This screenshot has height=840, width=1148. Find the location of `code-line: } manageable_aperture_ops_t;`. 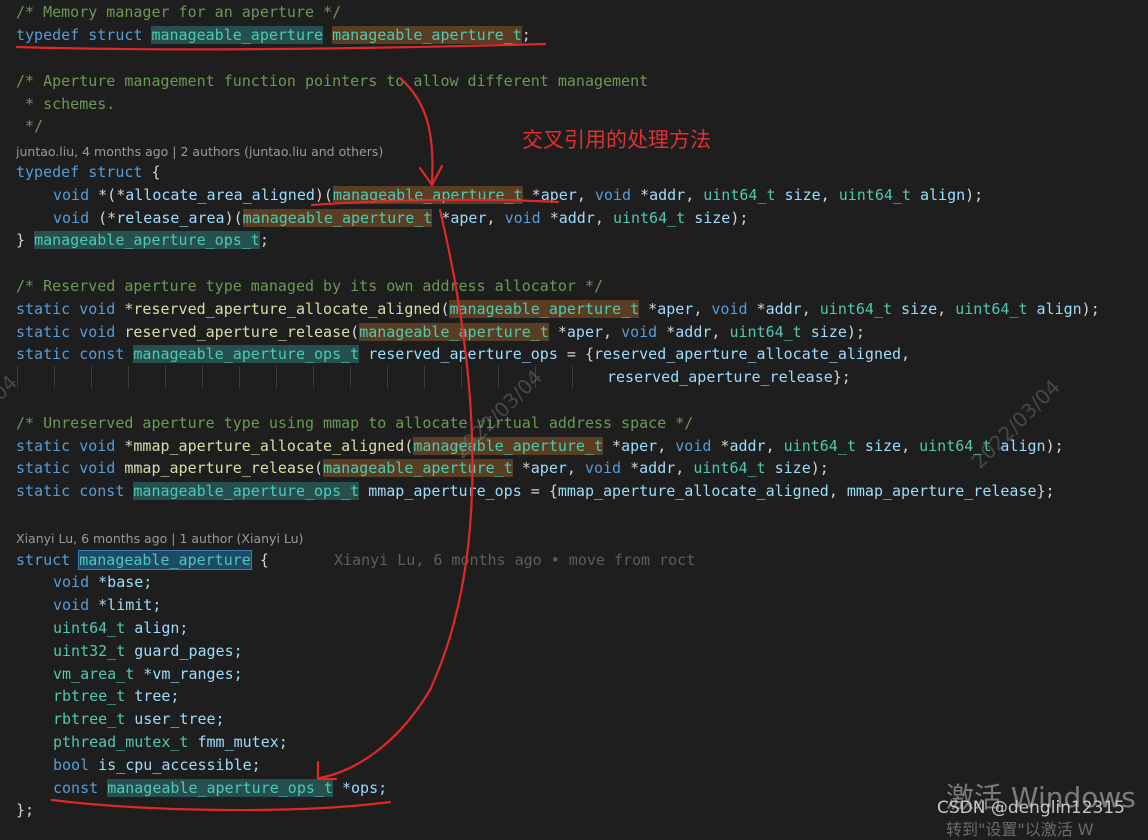

code-line: } manageable_aperture_ops_t; is located at coordinates (142, 240).